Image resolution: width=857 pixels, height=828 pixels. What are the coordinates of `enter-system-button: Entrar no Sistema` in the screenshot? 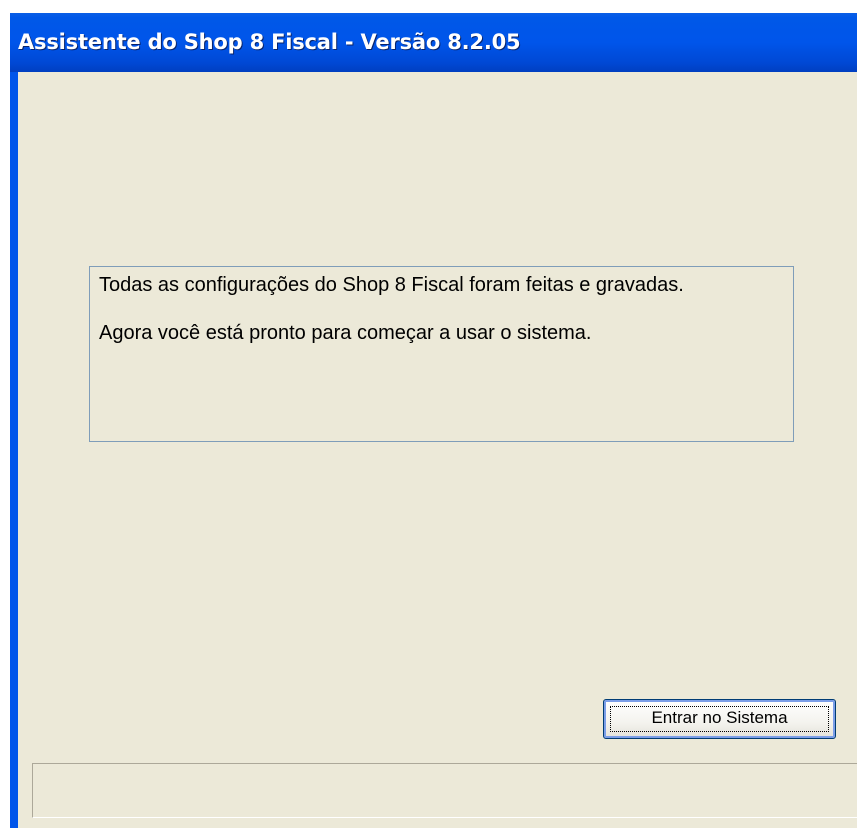 It's located at (719, 719).